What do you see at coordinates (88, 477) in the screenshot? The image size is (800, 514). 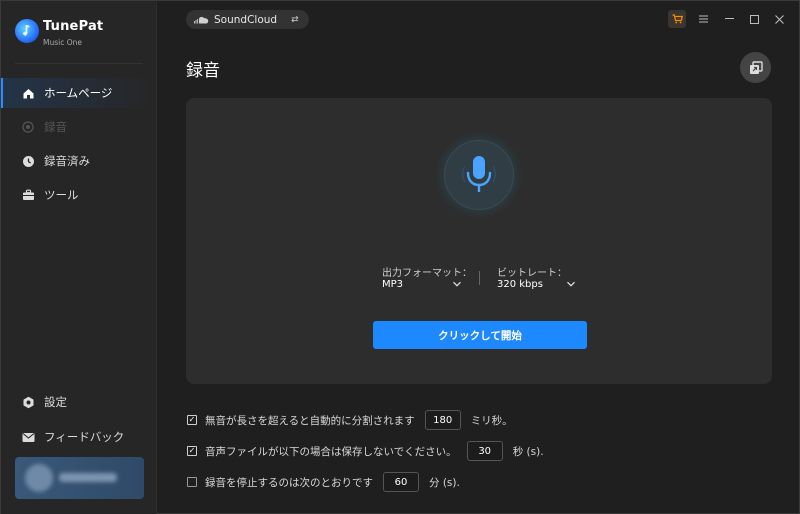 I see `user-name-blurred` at bounding box center [88, 477].